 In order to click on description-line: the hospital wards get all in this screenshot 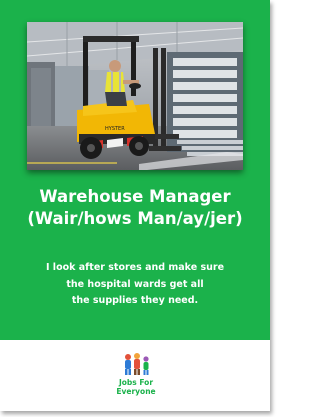, I will do `click(135, 284)`.